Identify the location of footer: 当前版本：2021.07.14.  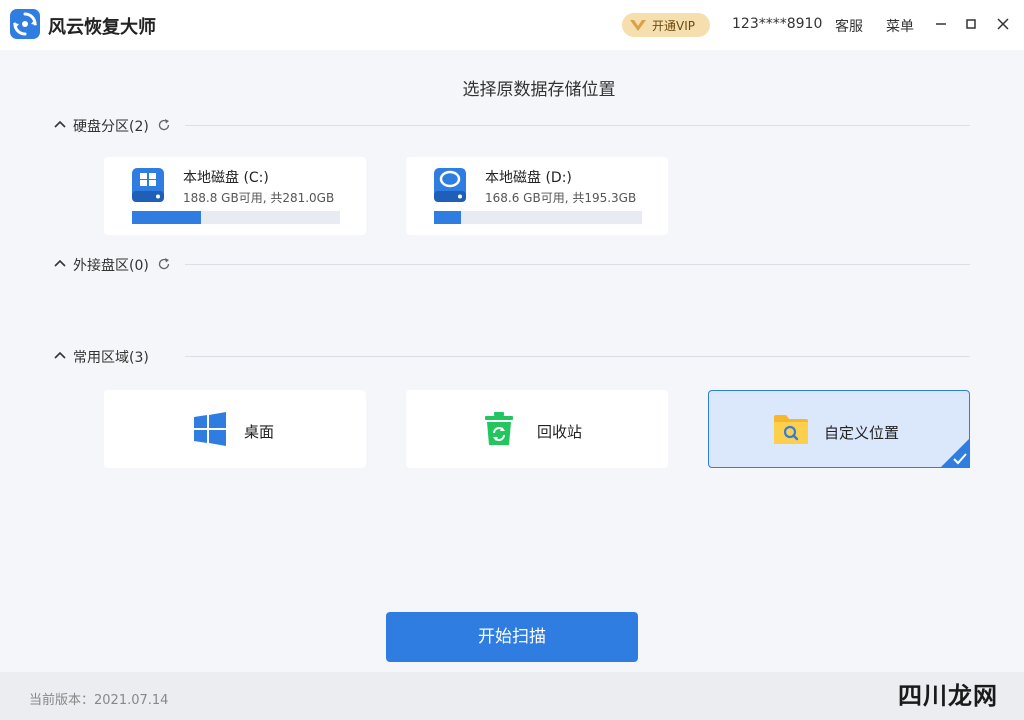
(512, 696).